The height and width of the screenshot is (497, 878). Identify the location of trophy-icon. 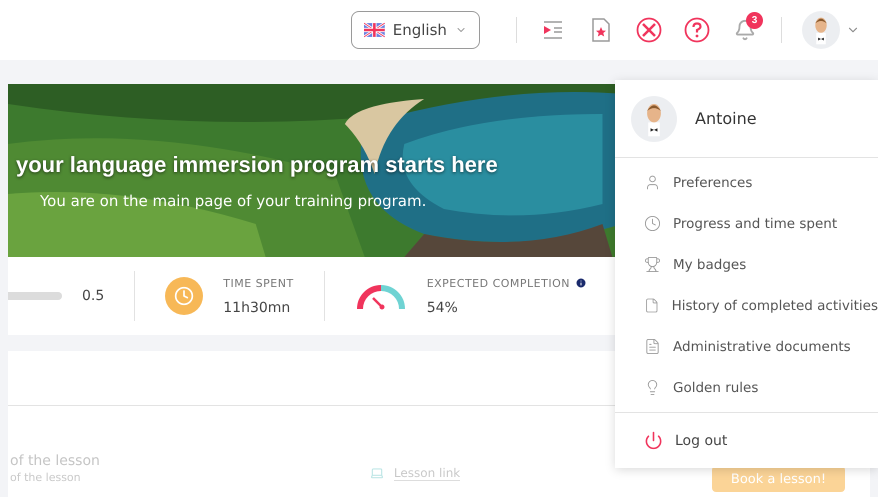
(652, 265).